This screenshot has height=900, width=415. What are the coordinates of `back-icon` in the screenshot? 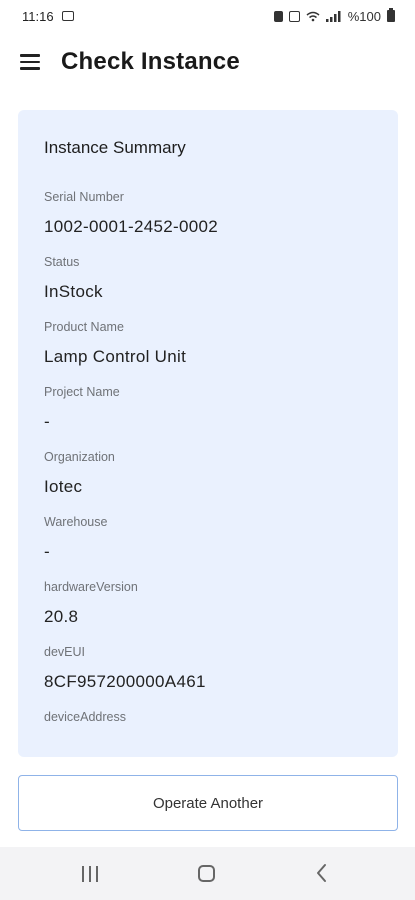 It's located at (322, 873).